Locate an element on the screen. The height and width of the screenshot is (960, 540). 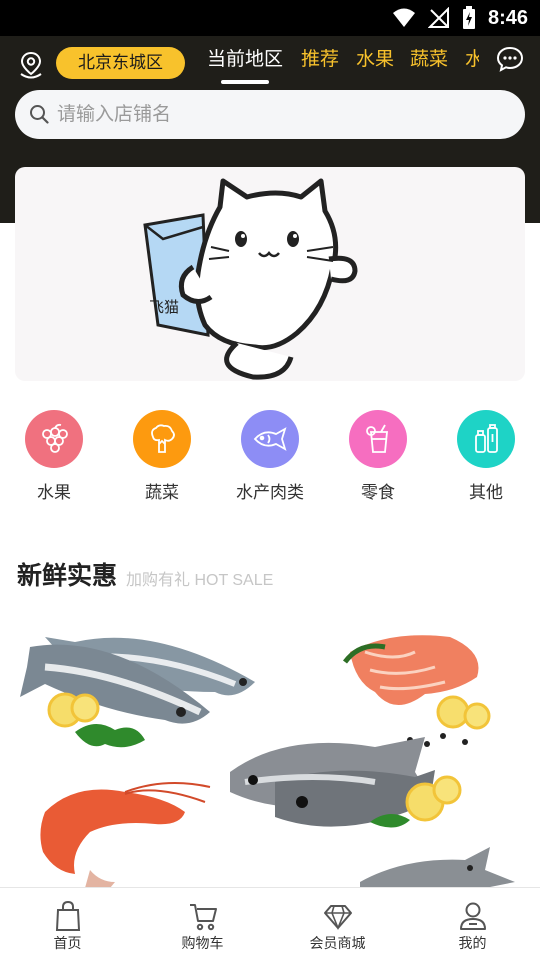
search-placeholder: 请输入店铺名 is located at coordinates (114, 114).